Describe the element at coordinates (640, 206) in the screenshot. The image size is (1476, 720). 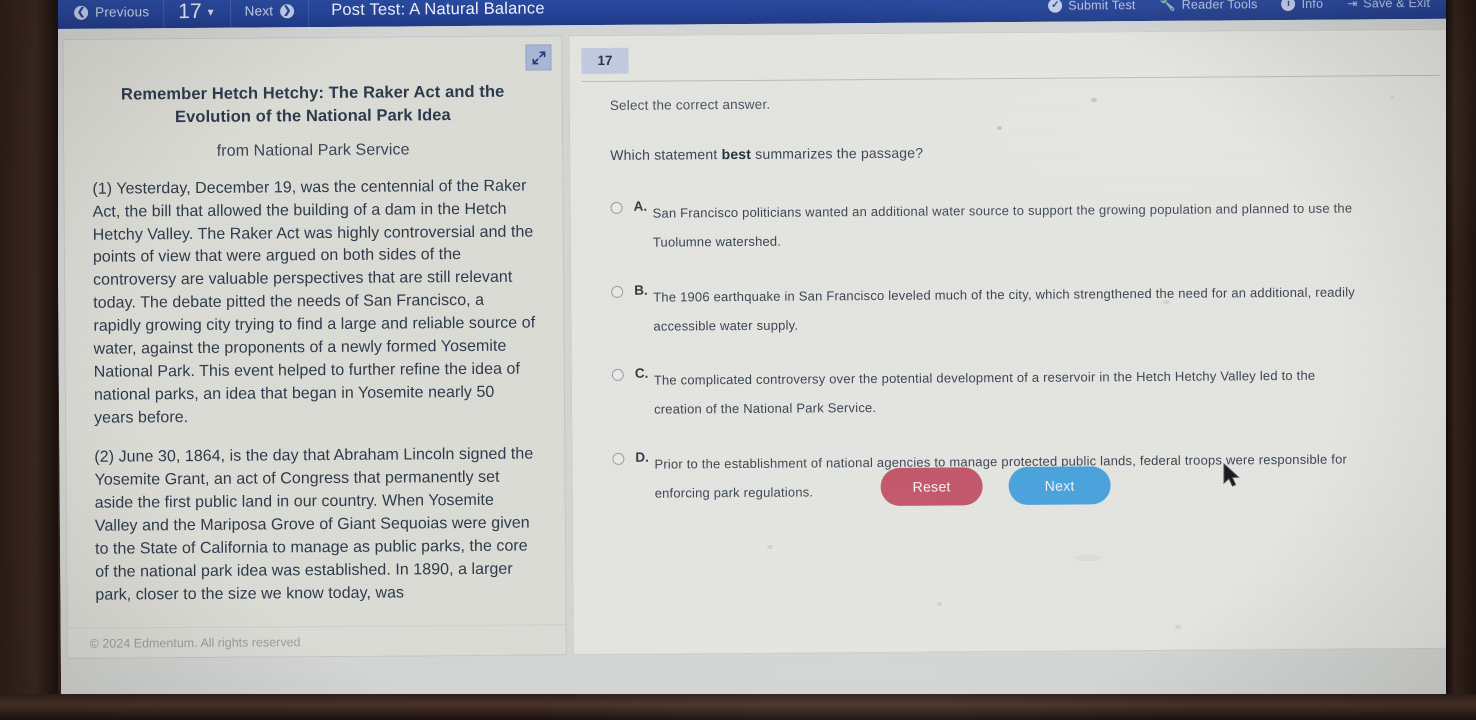
I see `option-letter-a: A.` at that location.